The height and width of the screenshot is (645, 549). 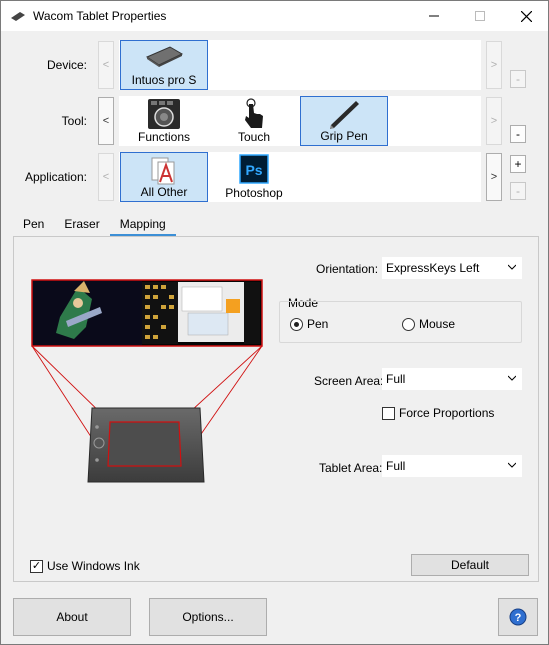 I want to click on tab-mapping: Mapping, so click(x=142, y=225).